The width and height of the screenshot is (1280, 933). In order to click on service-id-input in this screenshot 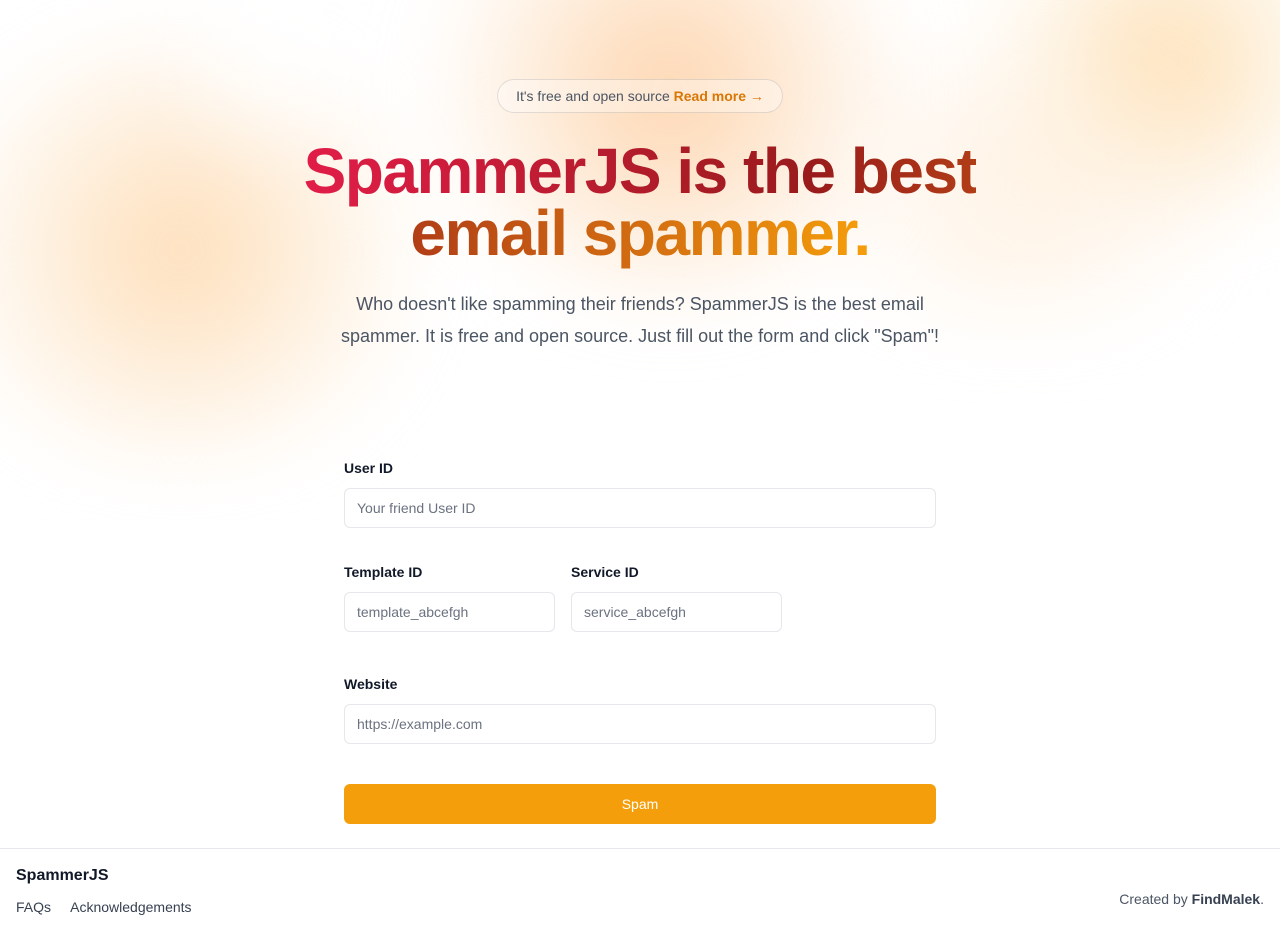, I will do `click(676, 612)`.